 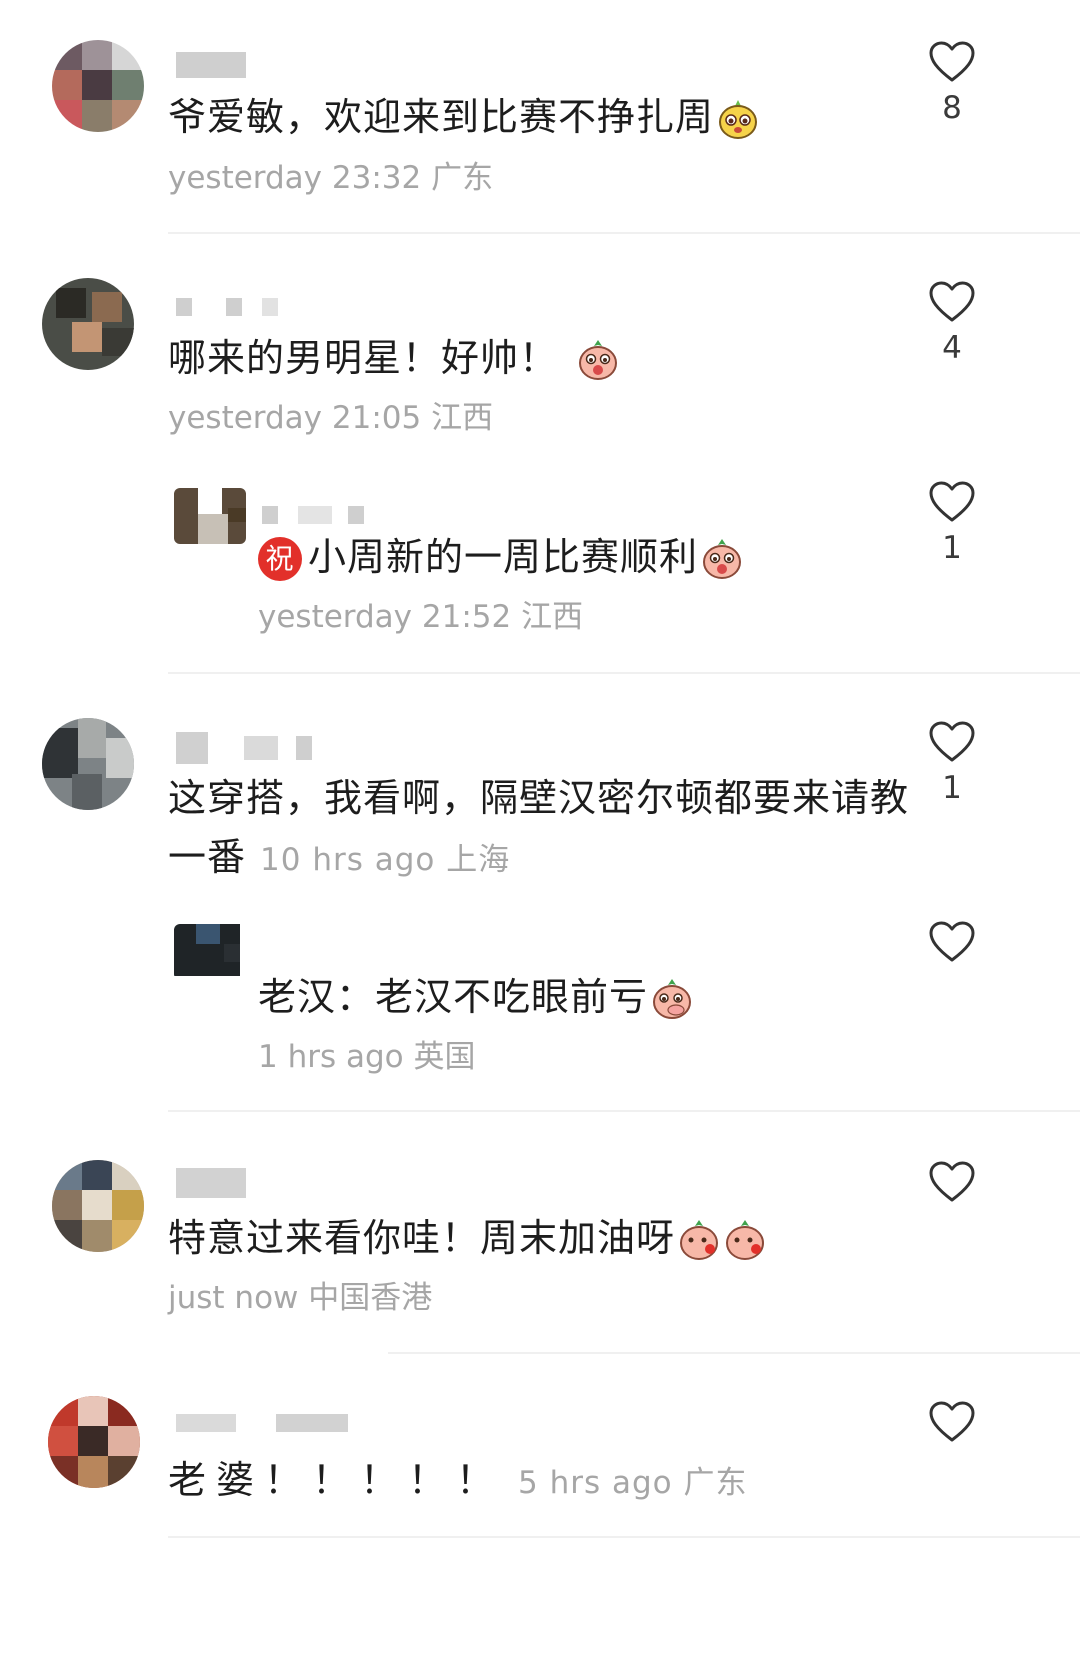 What do you see at coordinates (295, 178) in the screenshot?
I see `comment-time: yesterday 23:32` at bounding box center [295, 178].